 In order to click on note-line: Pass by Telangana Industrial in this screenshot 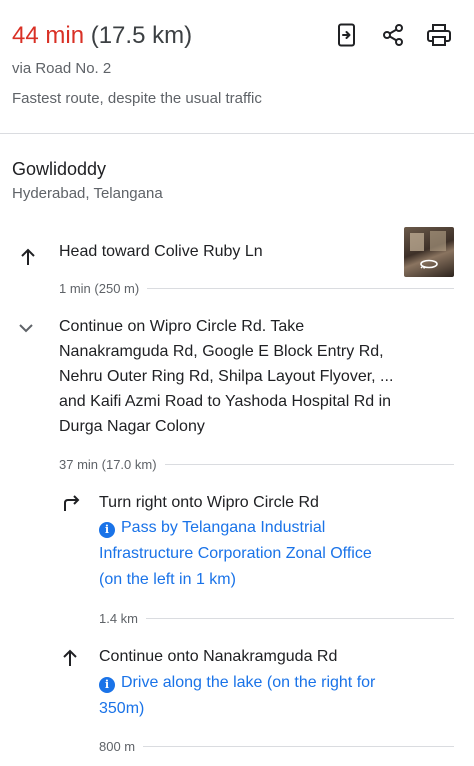, I will do `click(223, 527)`.